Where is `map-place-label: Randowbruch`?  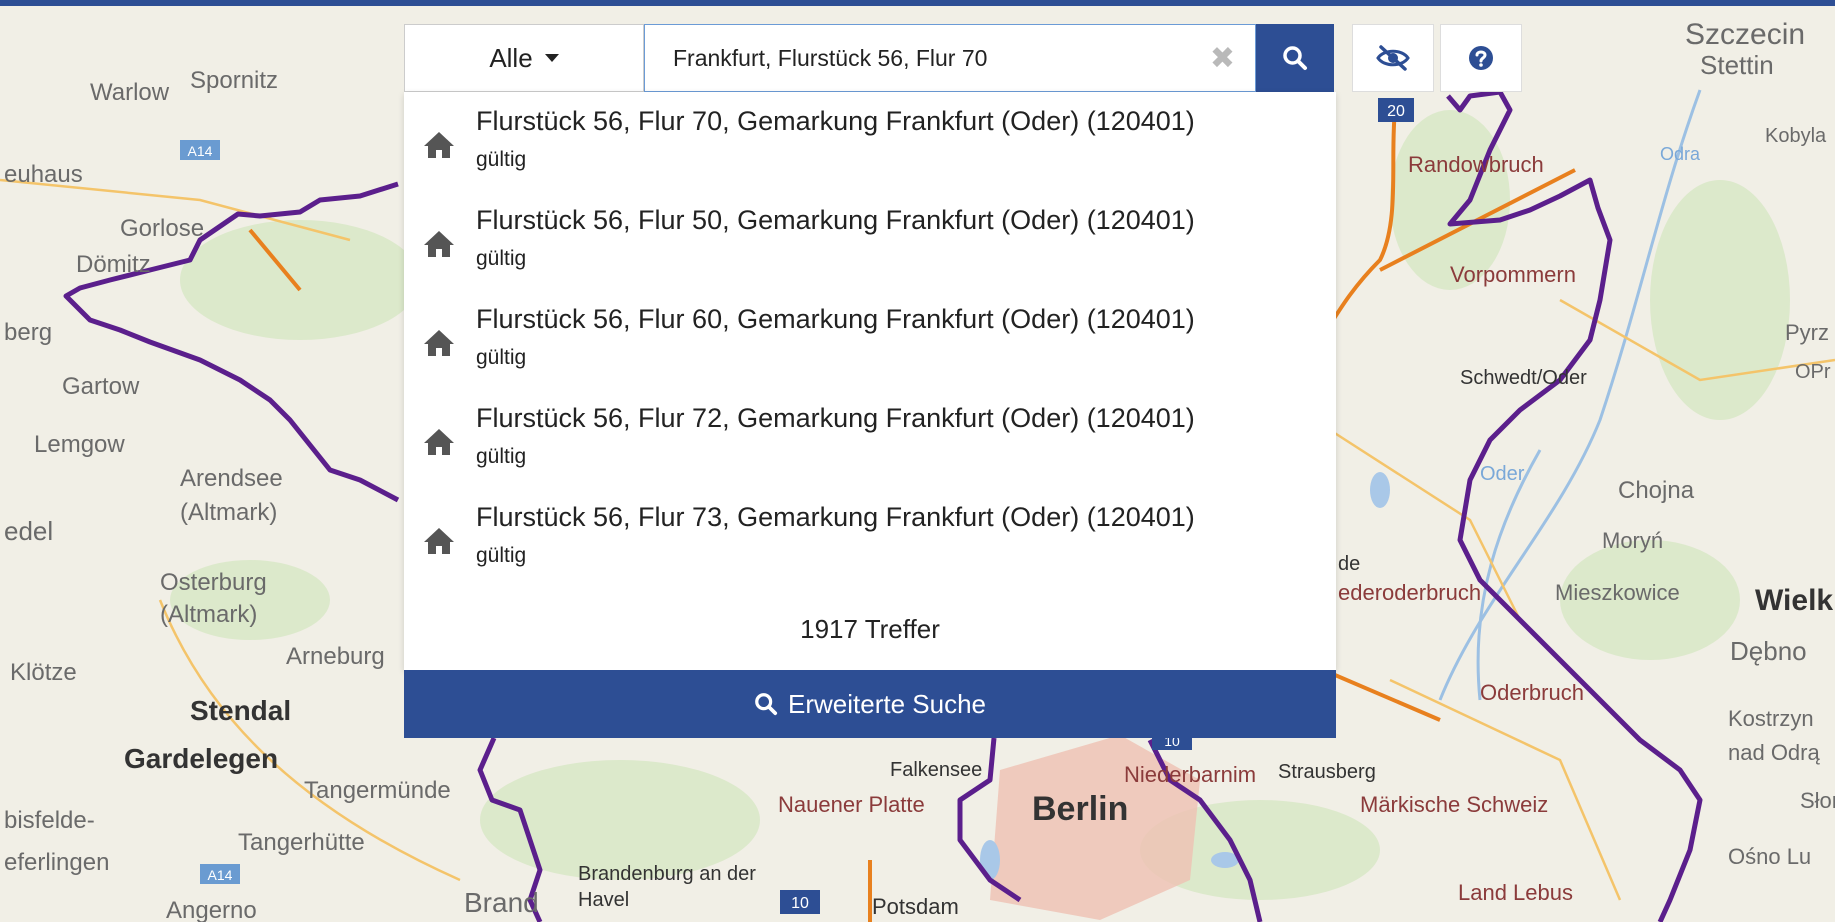
map-place-label: Randowbruch is located at coordinates (1476, 164).